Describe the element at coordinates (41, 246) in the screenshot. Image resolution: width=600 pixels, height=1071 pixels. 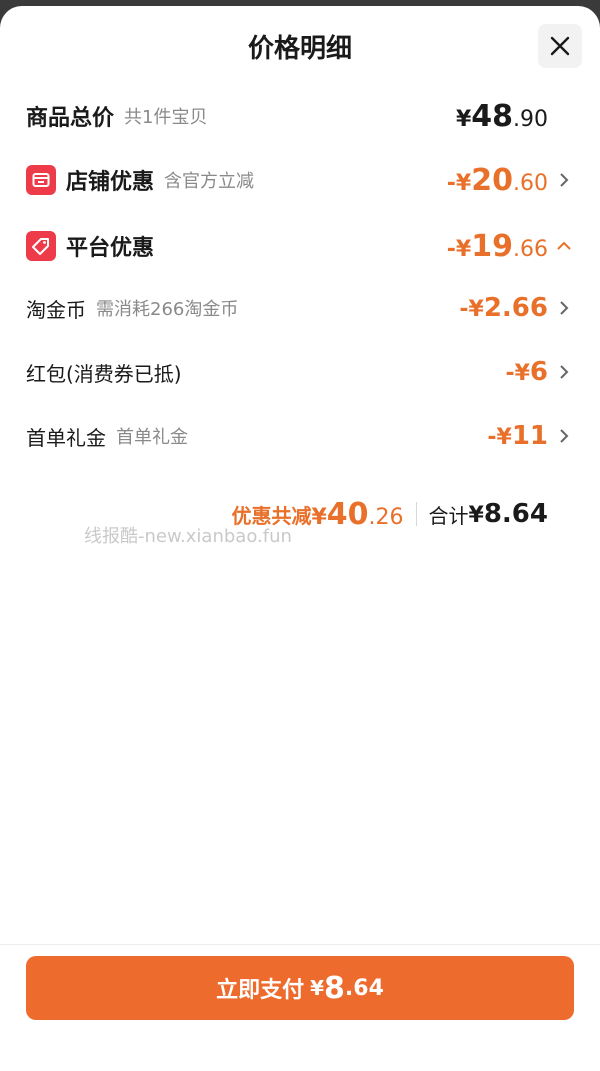
I see `tag-icon` at that location.